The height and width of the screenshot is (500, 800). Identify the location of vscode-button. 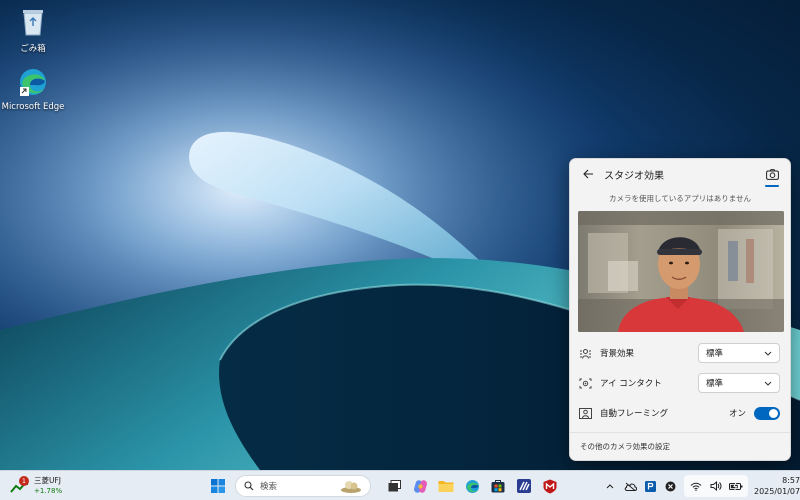
(524, 486).